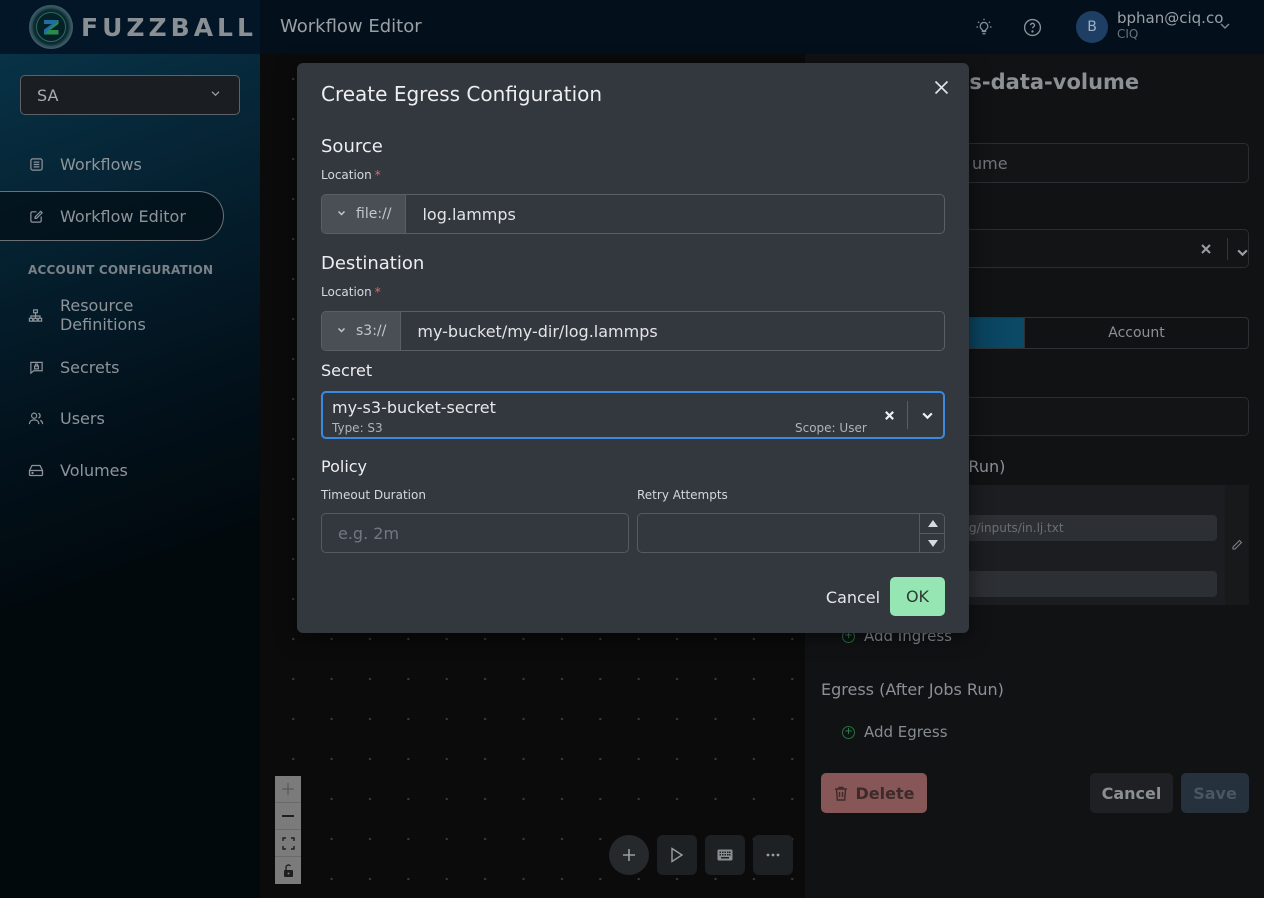 The width and height of the screenshot is (1264, 898). What do you see at coordinates (537, 331) in the screenshot?
I see `destination-location-value: my-bucket/my-dir/log.lammps` at bounding box center [537, 331].